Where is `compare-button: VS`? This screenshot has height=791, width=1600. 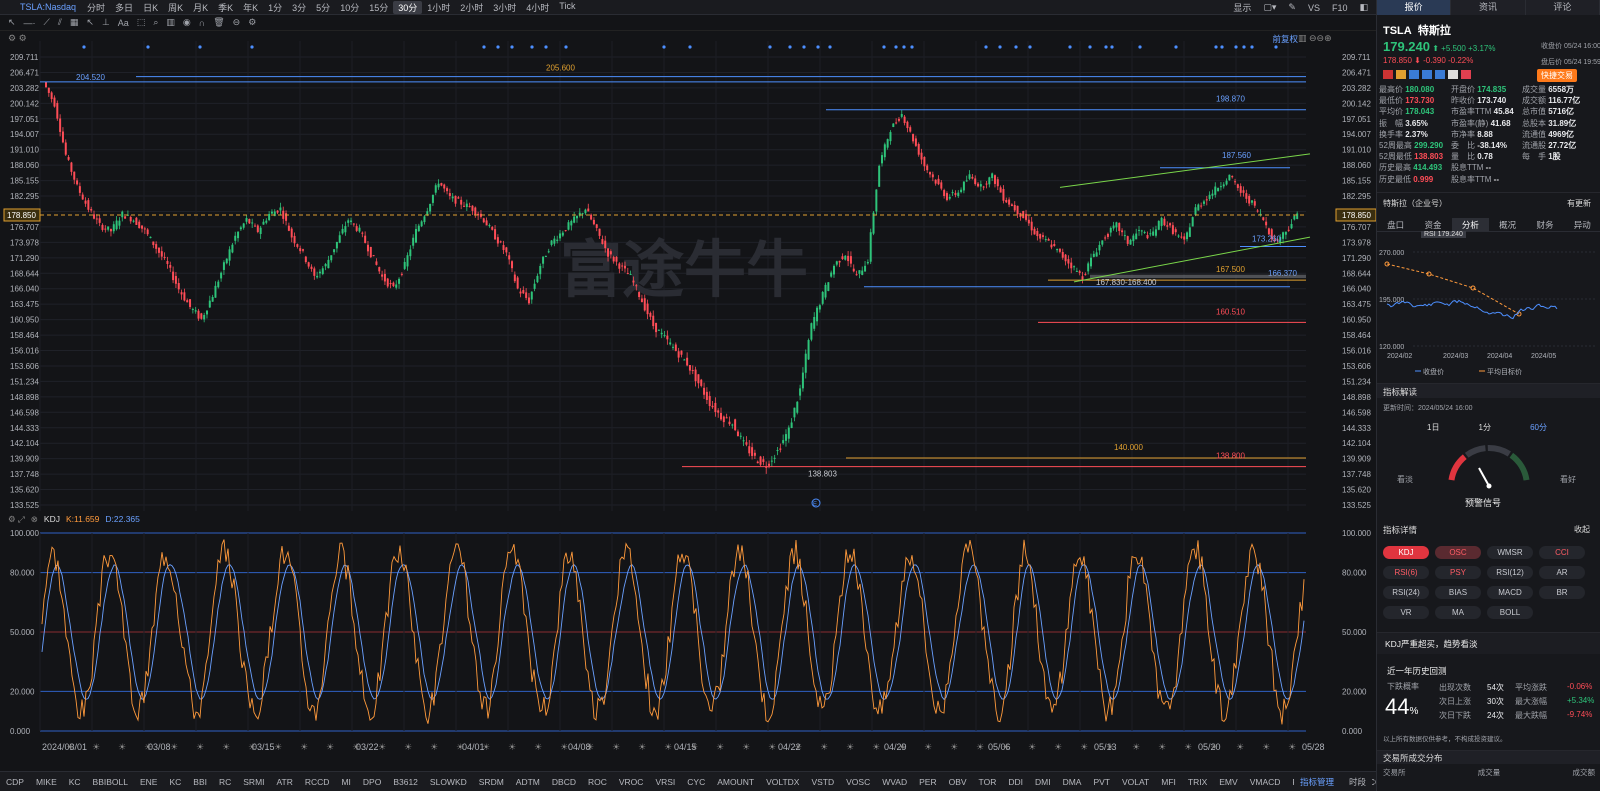
compare-button: VS is located at coordinates (1314, 8).